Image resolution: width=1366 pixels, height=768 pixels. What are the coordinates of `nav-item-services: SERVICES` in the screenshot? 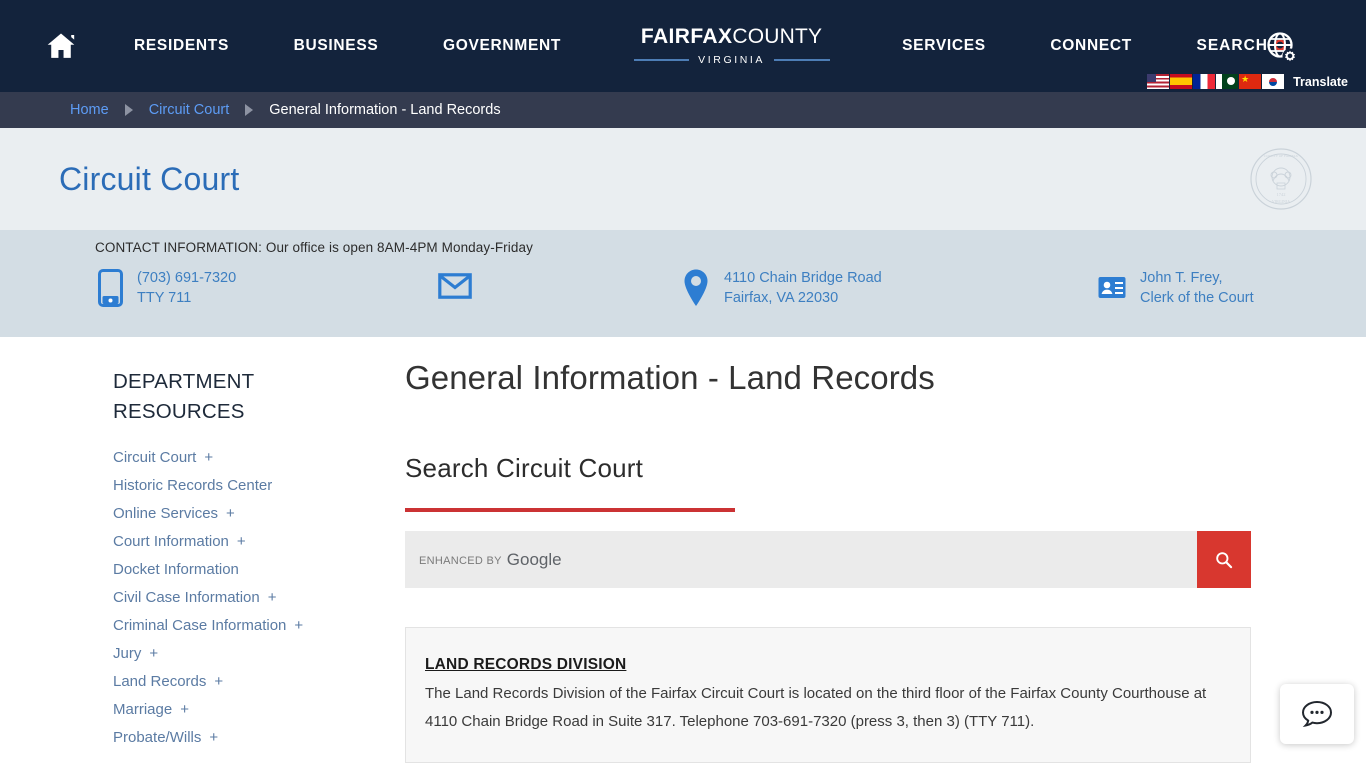 It's located at (944, 46).